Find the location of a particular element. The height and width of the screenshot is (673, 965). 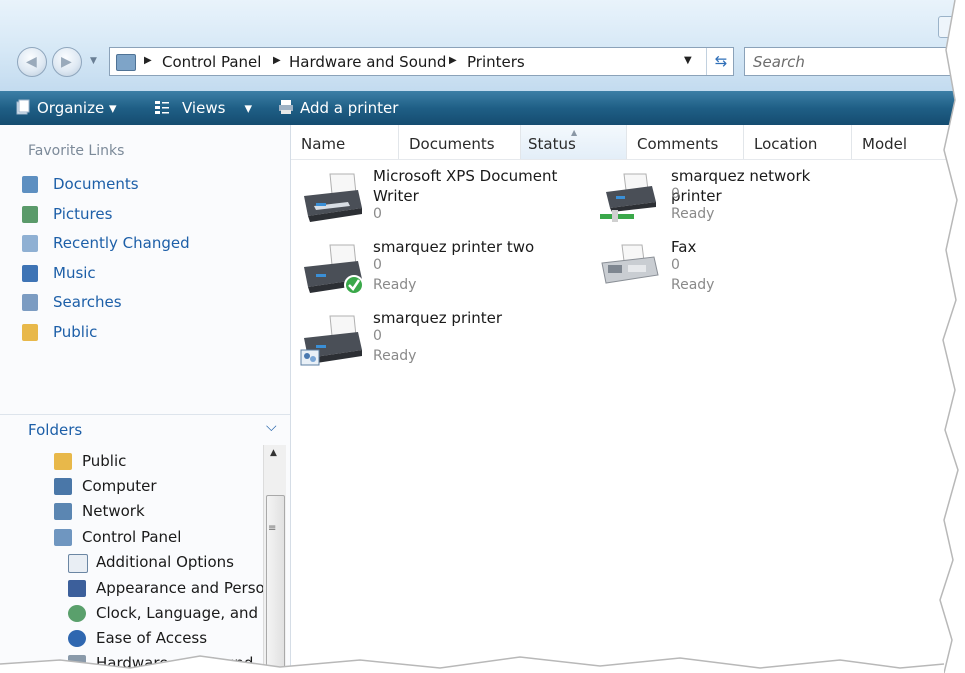

tree-item-appearance: Appearance and Person is located at coordinates (179, 589).